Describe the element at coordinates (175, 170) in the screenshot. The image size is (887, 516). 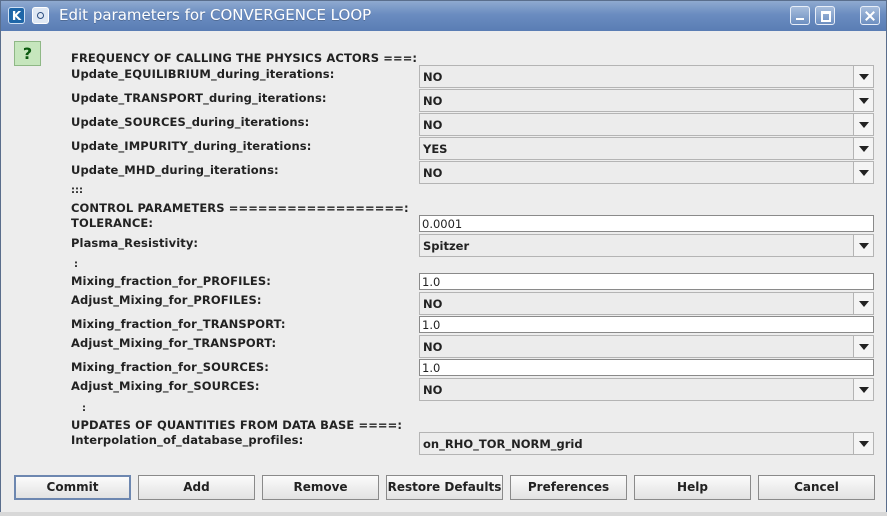
I see `update-mhd-label: Update_MHD_during_iterations:` at that location.